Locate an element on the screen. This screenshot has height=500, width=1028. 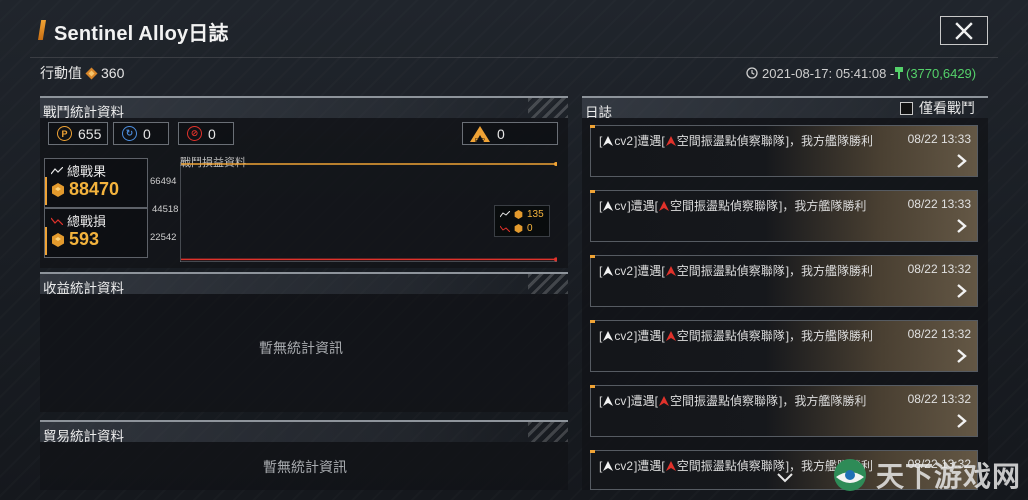
trend-down-icon is located at coordinates (505, 228).